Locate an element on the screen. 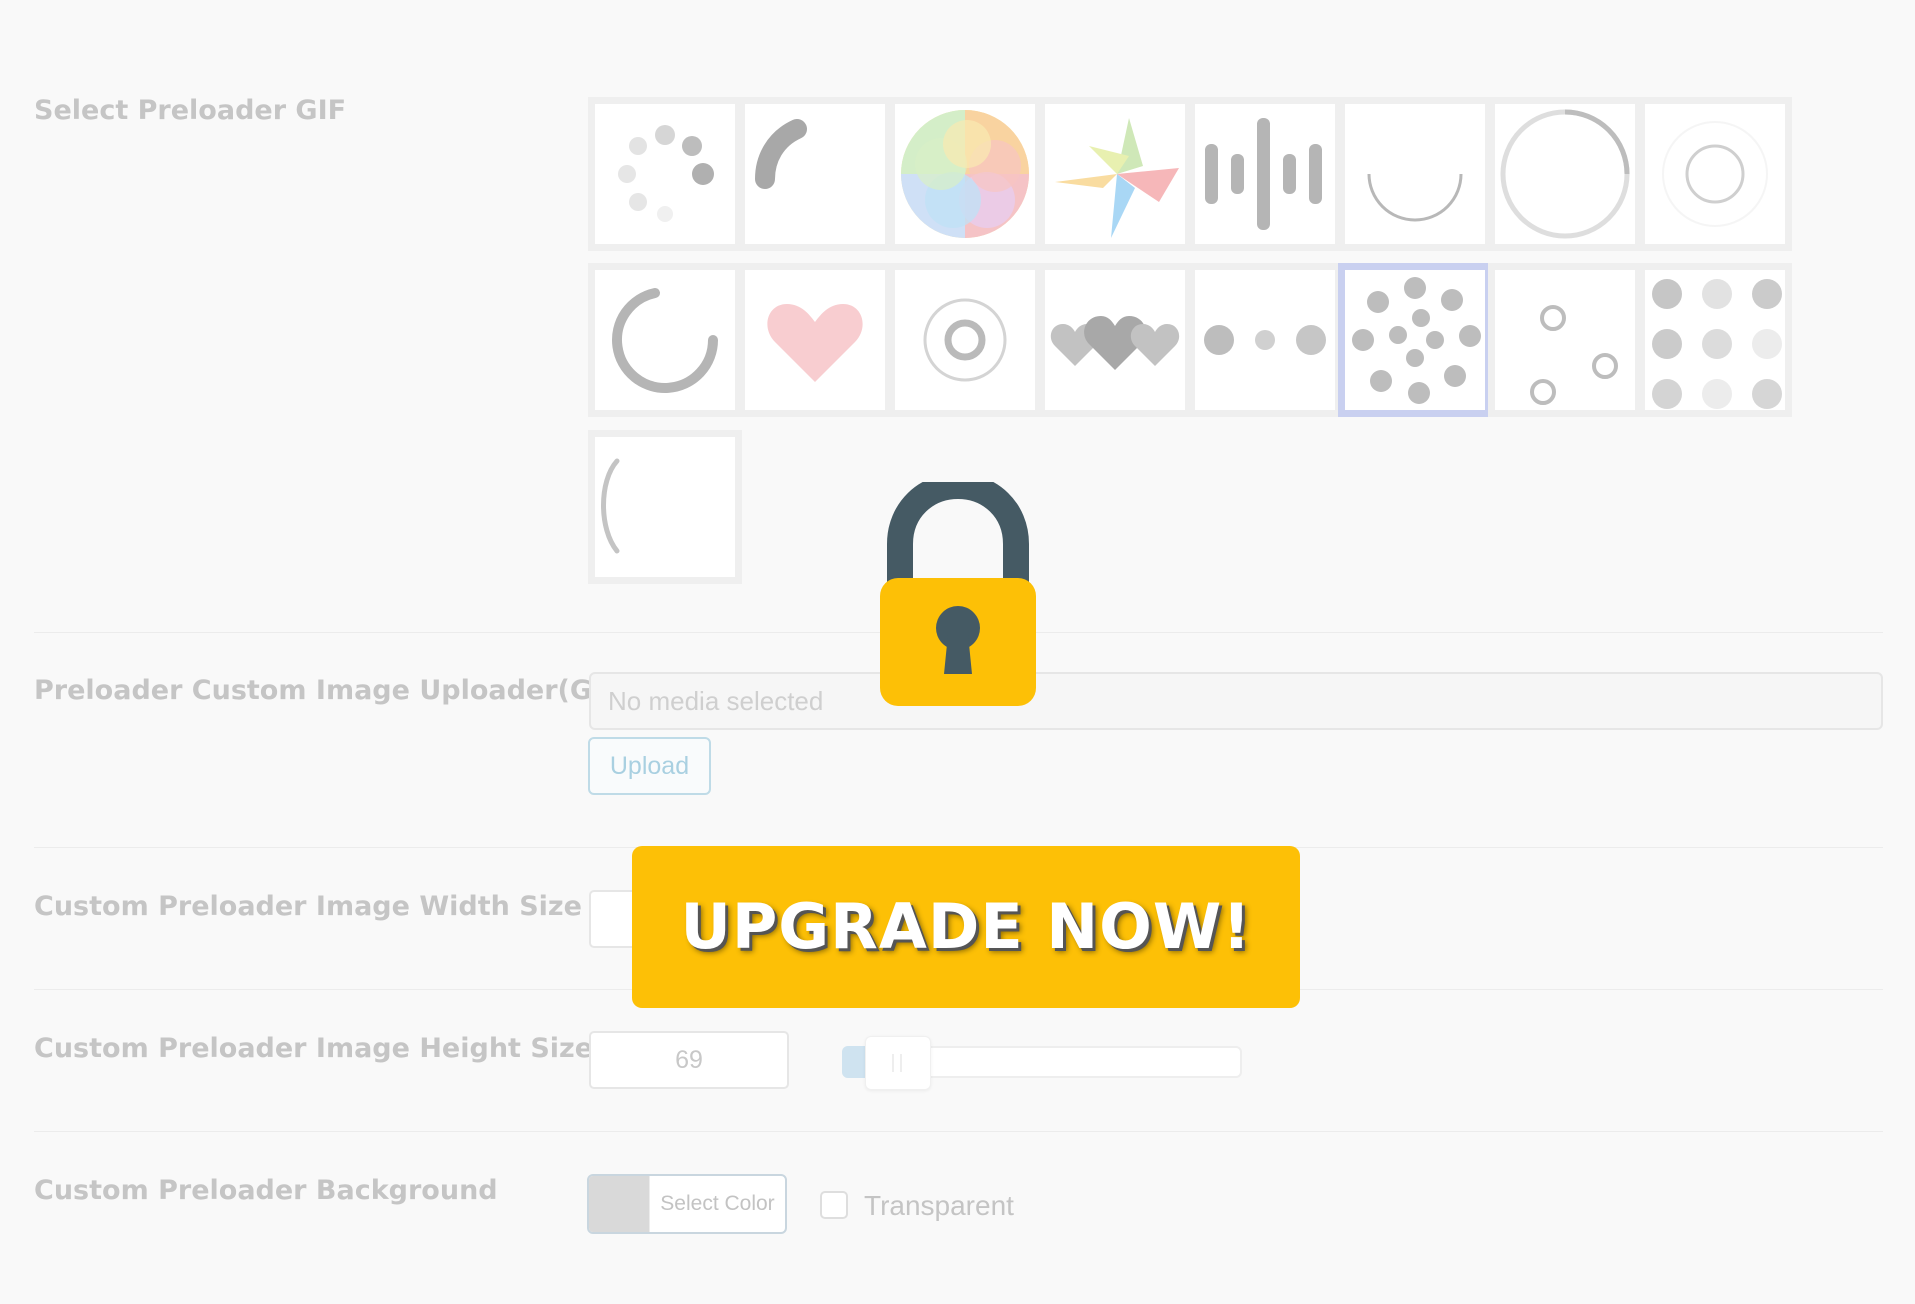 Image resolution: width=1915 pixels, height=1304 pixels. gif-option-dot-grid is located at coordinates (1715, 340).